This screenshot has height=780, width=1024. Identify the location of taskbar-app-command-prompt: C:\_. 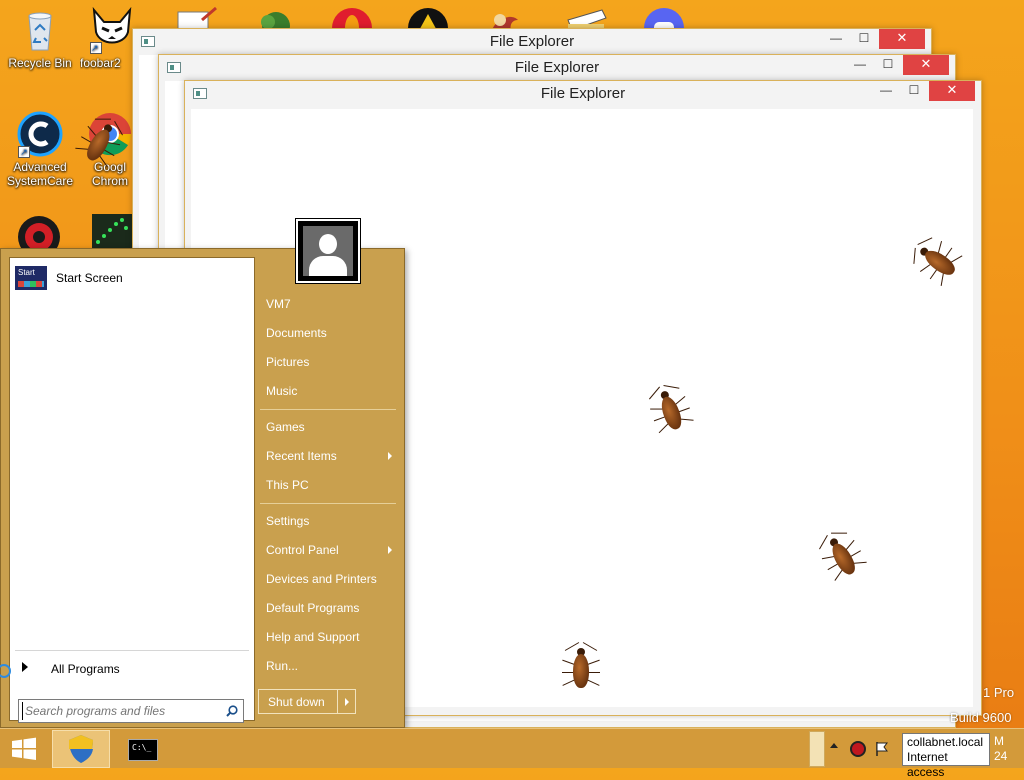
(143, 749).